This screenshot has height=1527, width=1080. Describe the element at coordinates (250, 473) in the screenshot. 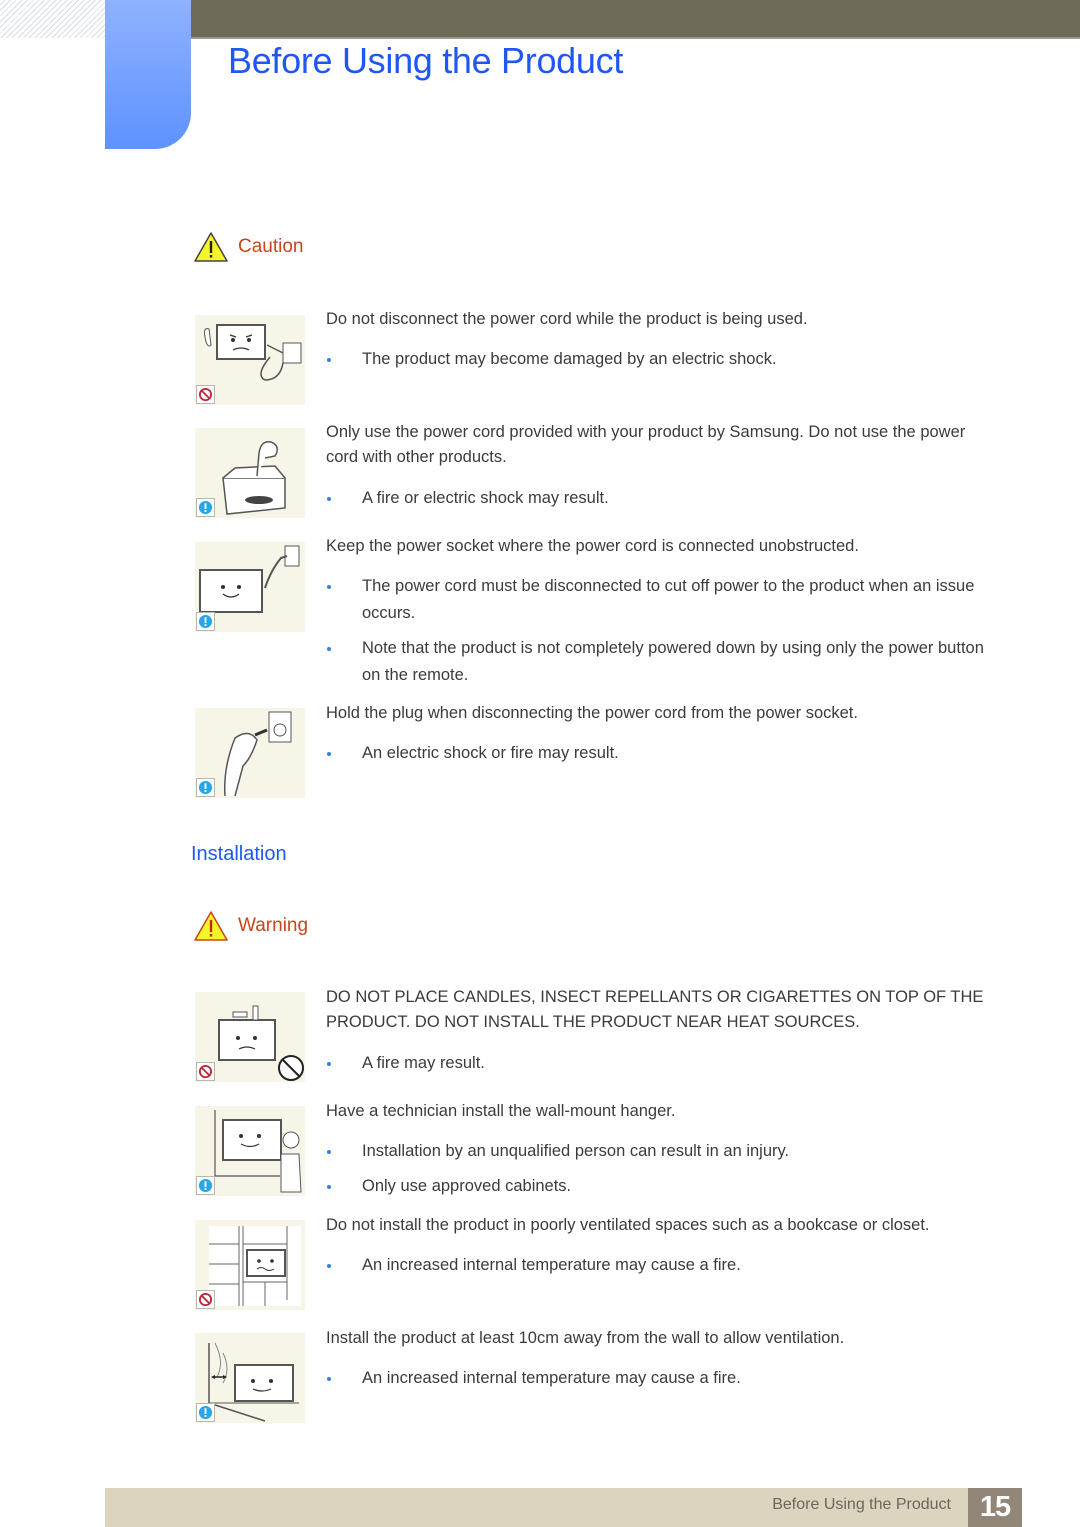

I see `illustration-samsung-power-cord` at that location.